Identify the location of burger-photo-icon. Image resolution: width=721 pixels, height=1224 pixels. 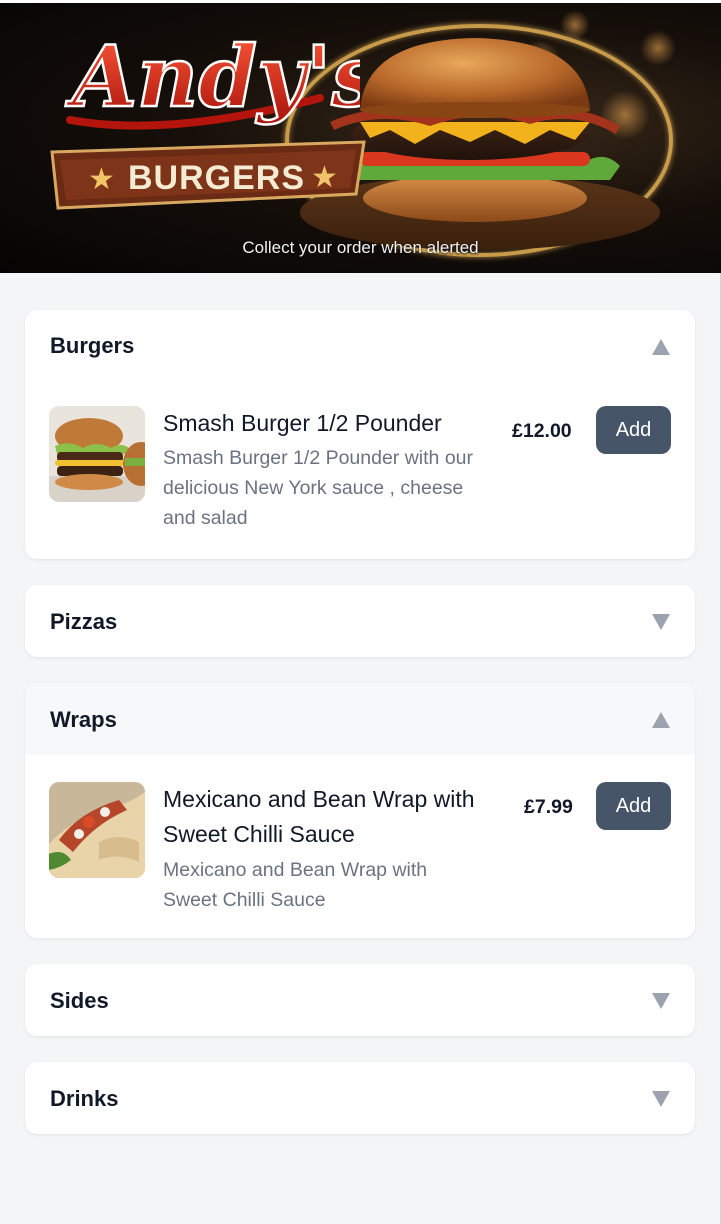
(97, 454).